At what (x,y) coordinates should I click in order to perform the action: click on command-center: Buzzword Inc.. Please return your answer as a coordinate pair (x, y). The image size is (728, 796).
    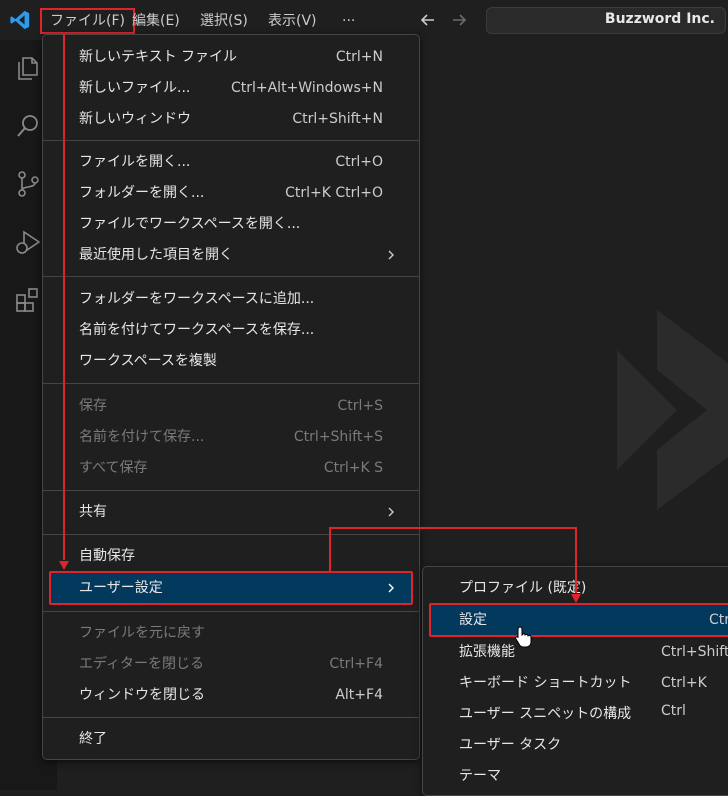
    Looking at the image, I should click on (606, 20).